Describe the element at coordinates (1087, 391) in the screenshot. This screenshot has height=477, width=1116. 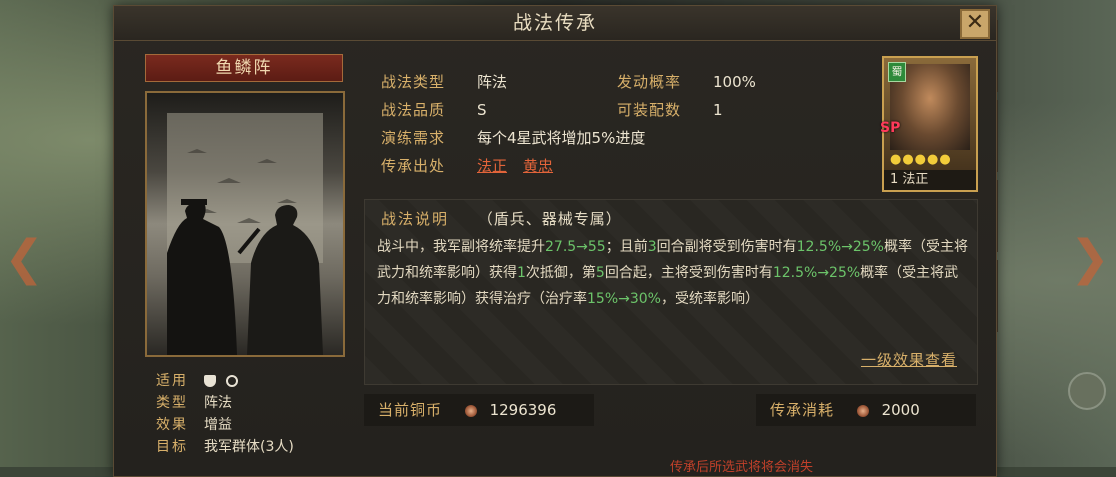
I see `hud-button` at that location.